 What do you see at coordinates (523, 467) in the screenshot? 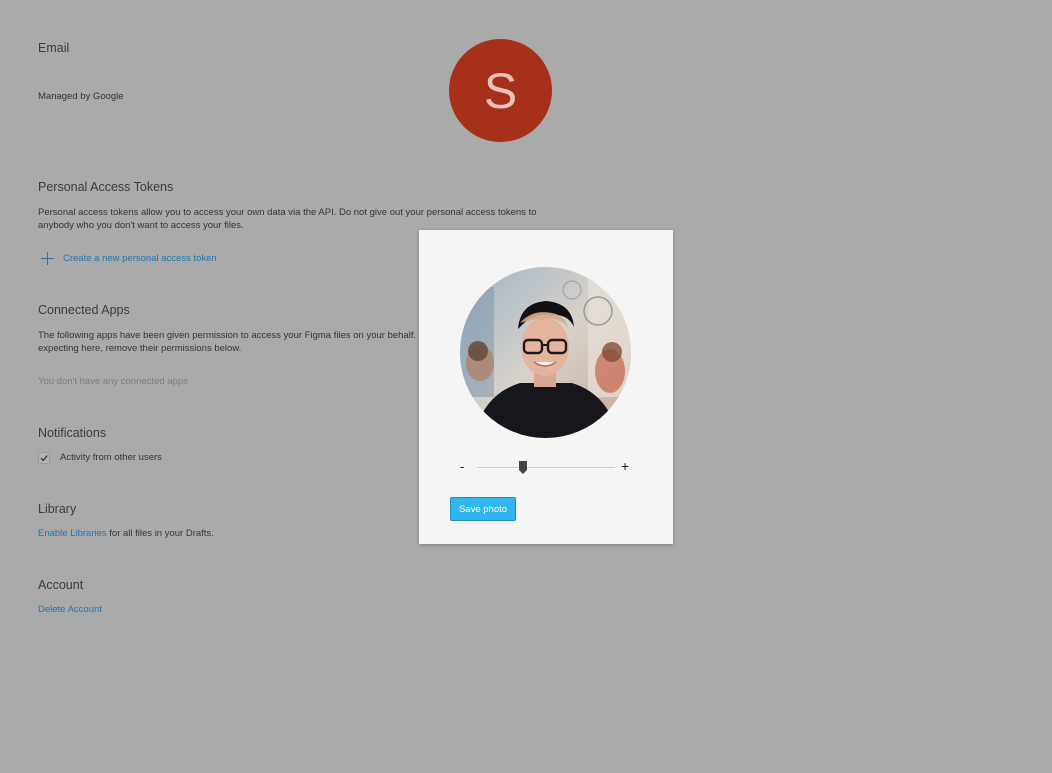
I see `zoom-slider-thumb` at bounding box center [523, 467].